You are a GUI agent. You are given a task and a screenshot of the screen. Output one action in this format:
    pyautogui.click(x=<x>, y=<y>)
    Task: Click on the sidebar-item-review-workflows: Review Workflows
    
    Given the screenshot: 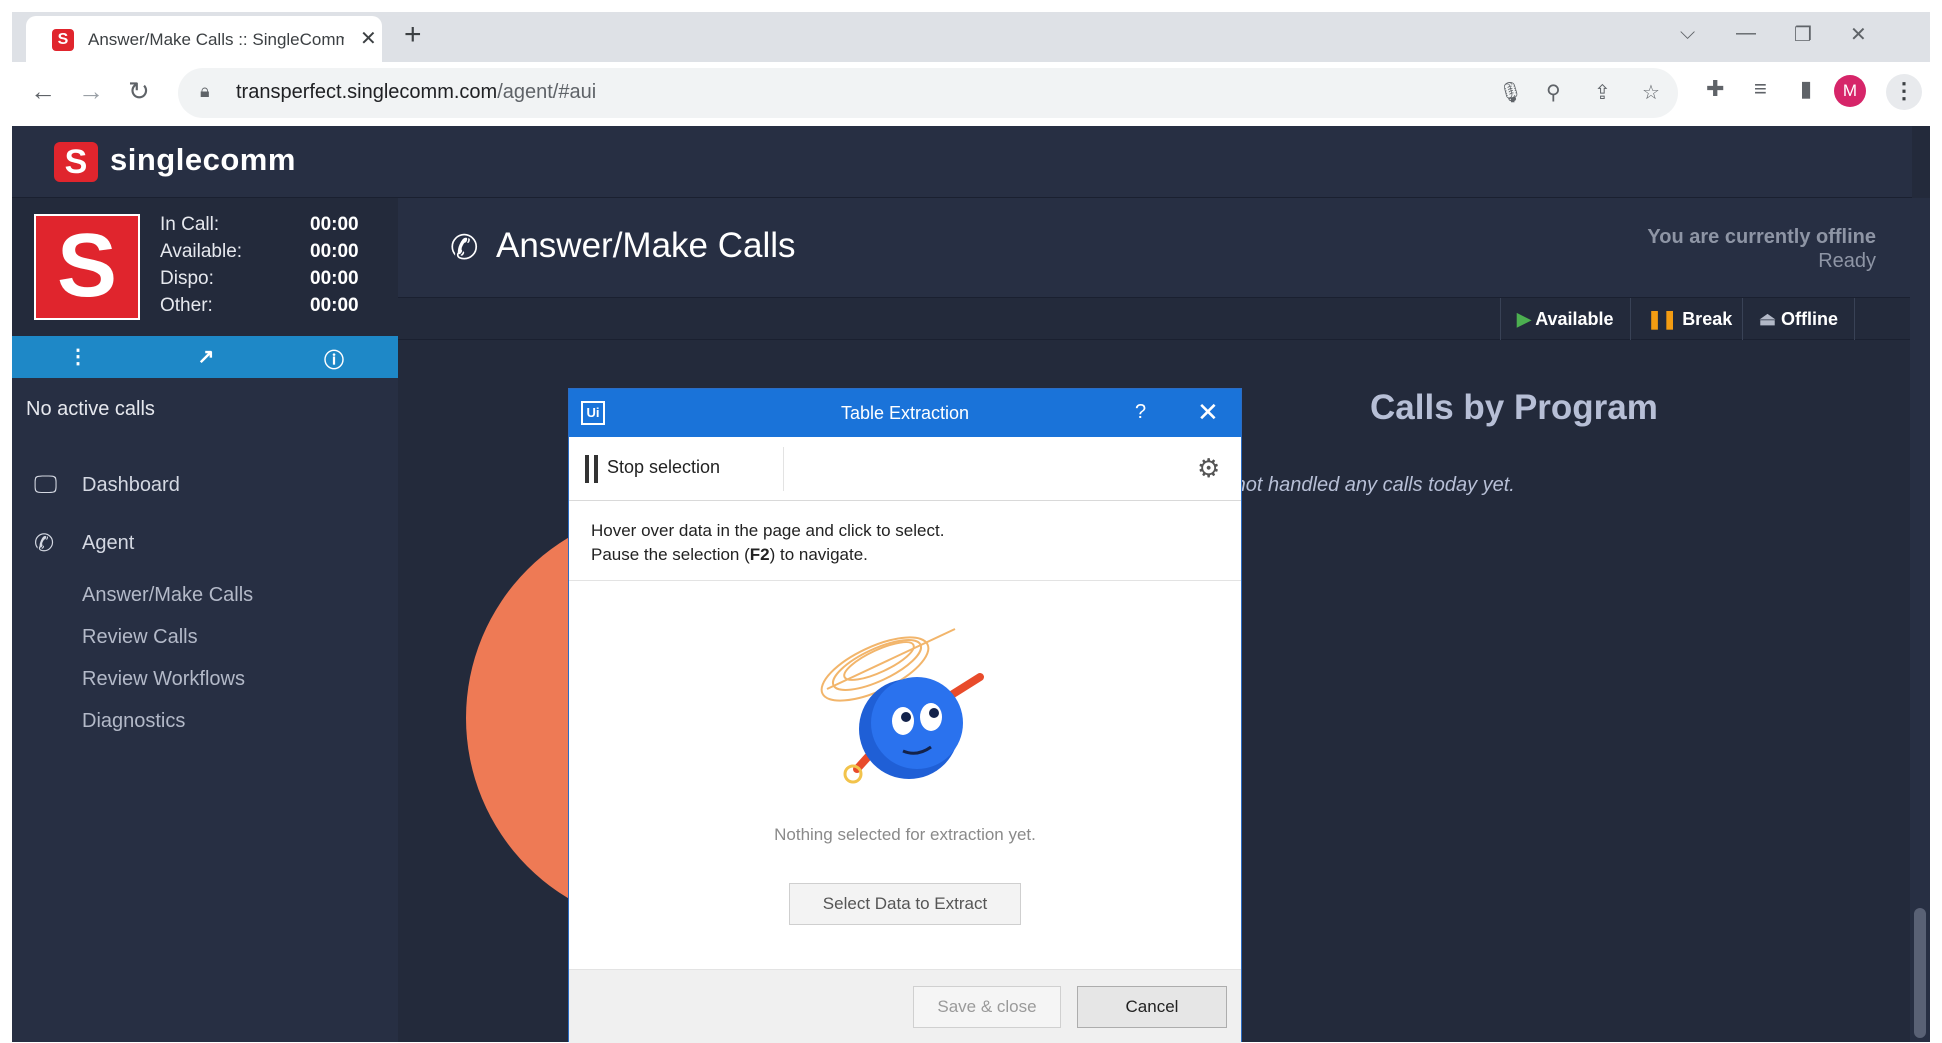 What is the action you would take?
    pyautogui.click(x=163, y=679)
    